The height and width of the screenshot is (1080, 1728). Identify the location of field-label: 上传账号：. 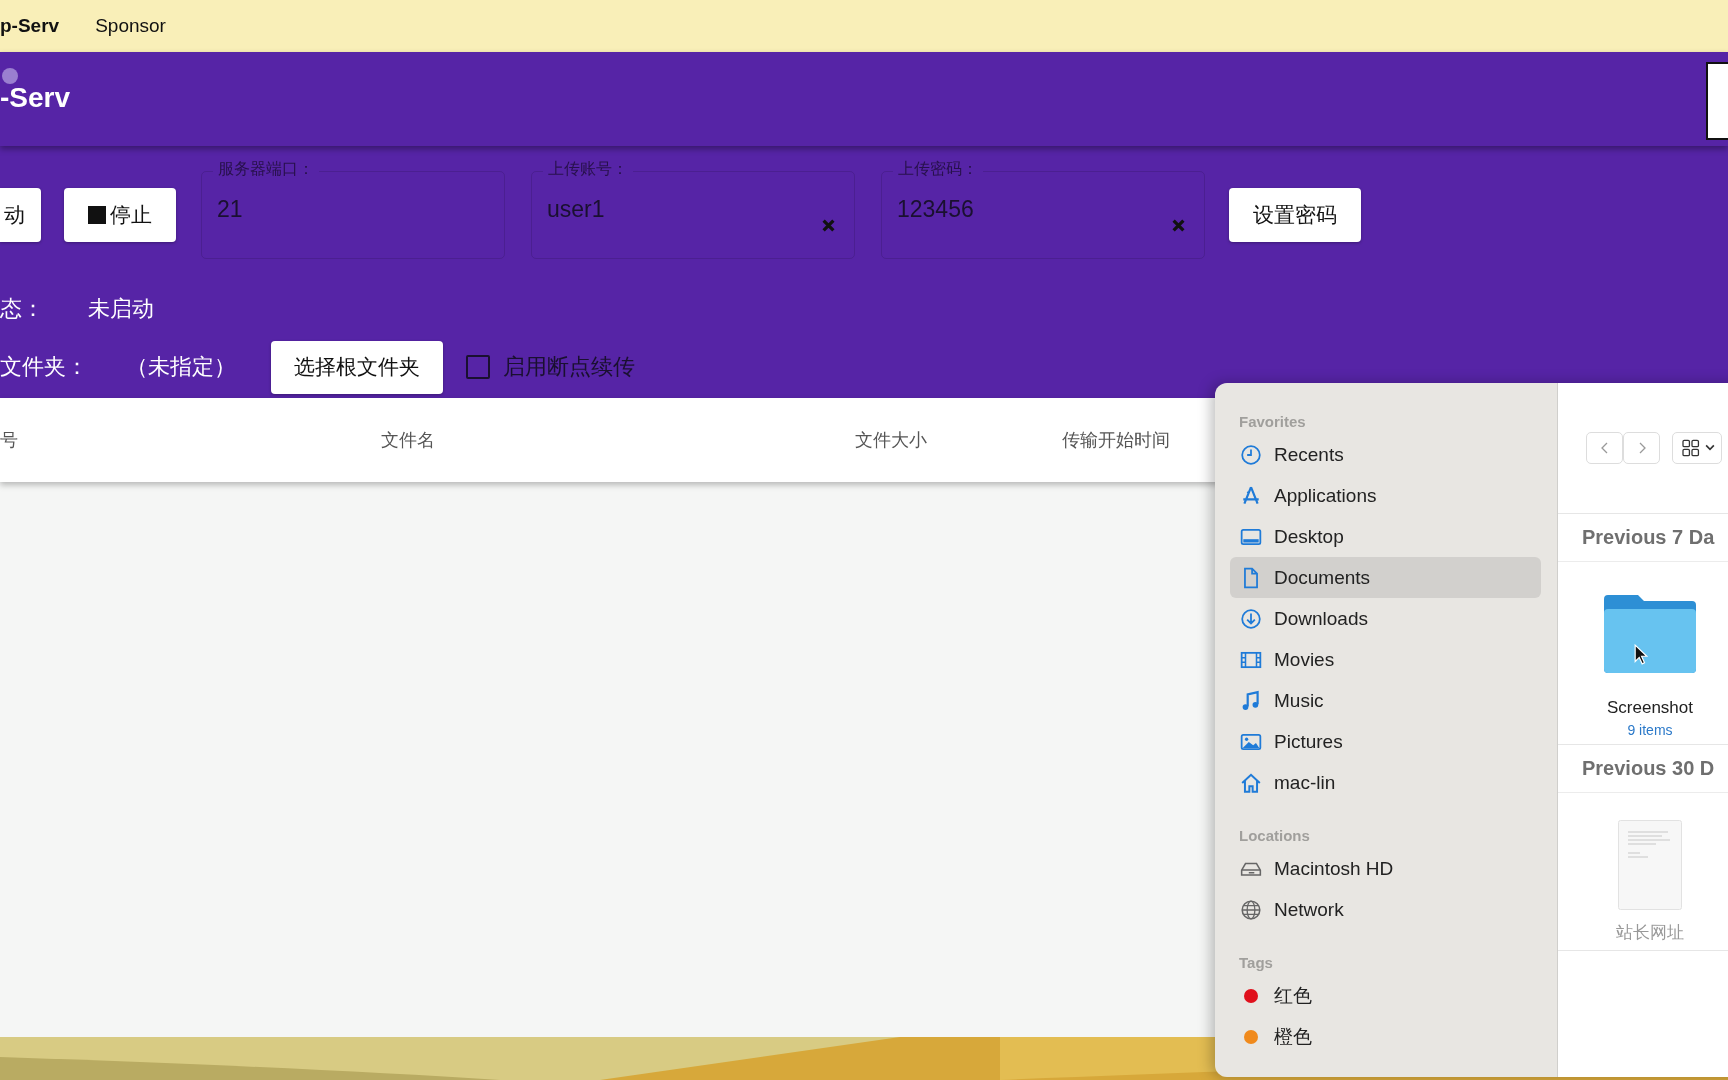
(588, 169).